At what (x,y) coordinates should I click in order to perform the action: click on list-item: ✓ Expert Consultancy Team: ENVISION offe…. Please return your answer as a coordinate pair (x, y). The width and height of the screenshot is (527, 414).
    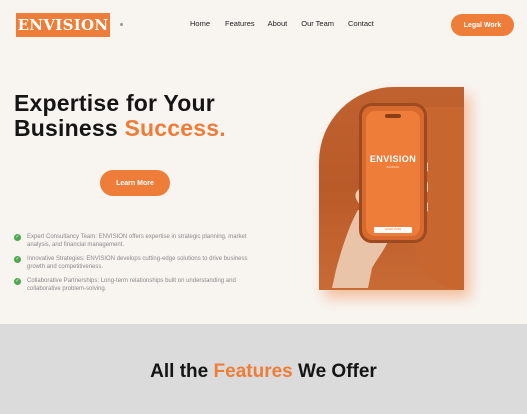
    Looking at the image, I should click on (139, 241).